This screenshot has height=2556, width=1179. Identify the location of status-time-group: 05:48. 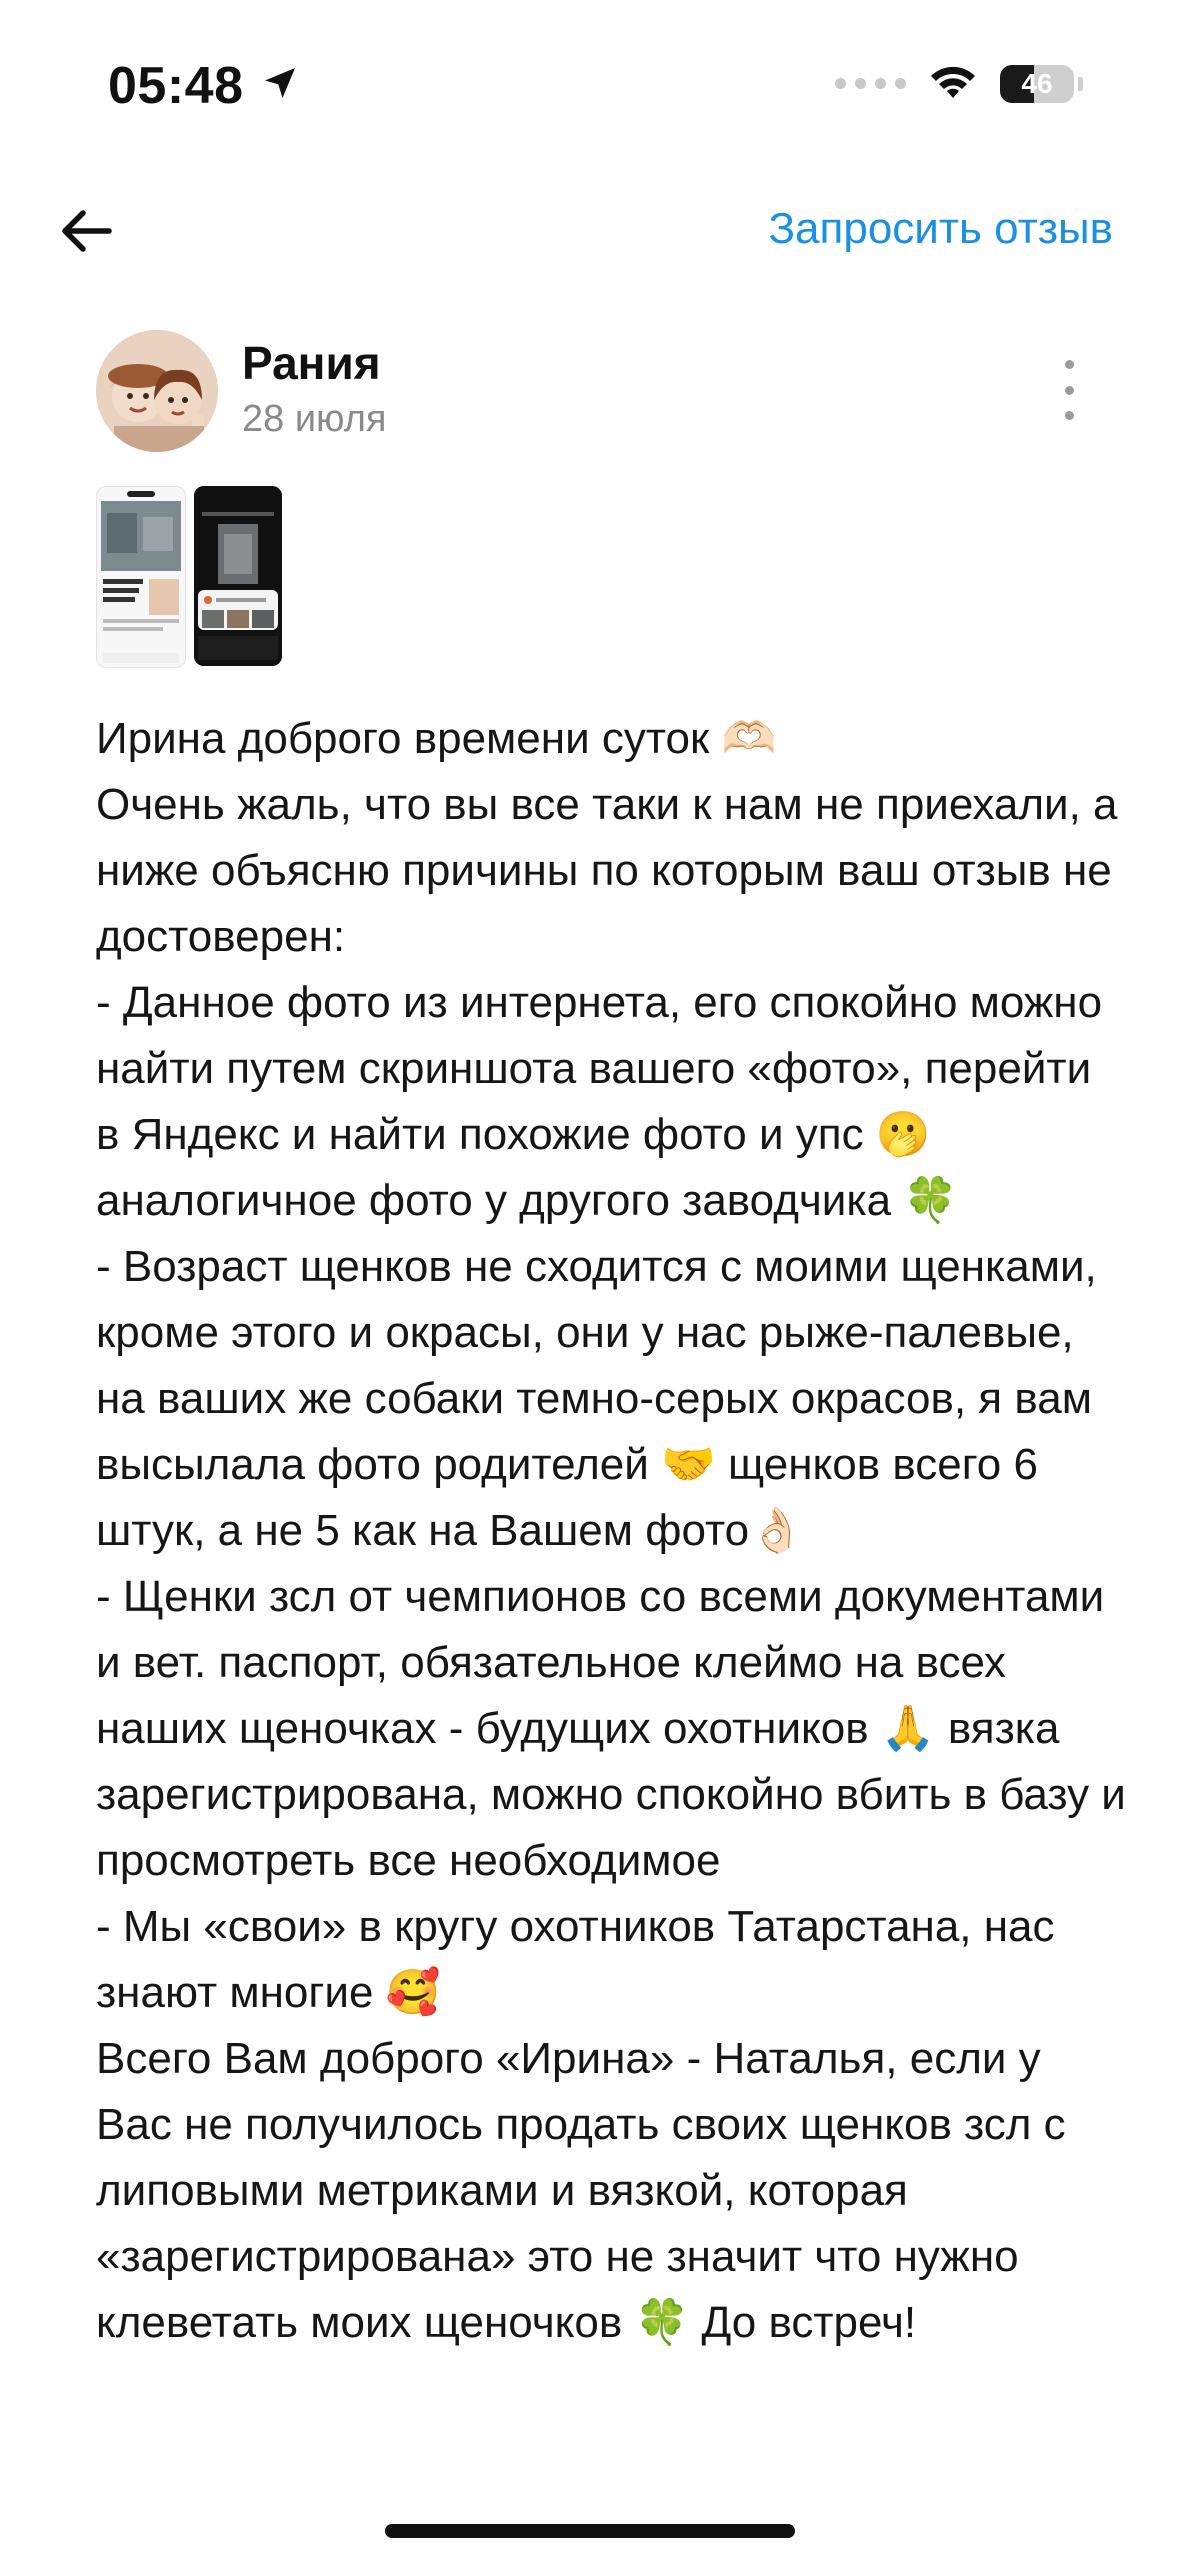
(204, 86).